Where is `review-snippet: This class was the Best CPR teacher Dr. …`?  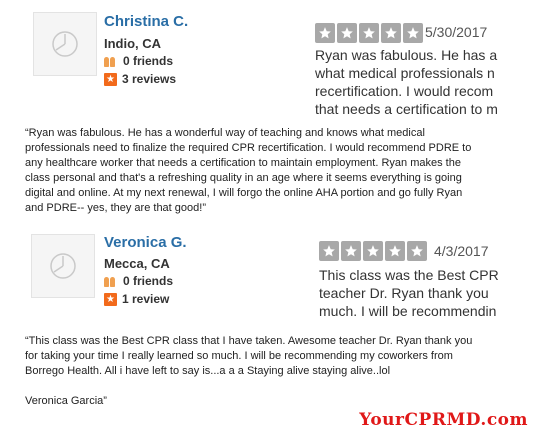
review-snippet: This class was the Best CPR teacher Dr. … is located at coordinates (409, 293).